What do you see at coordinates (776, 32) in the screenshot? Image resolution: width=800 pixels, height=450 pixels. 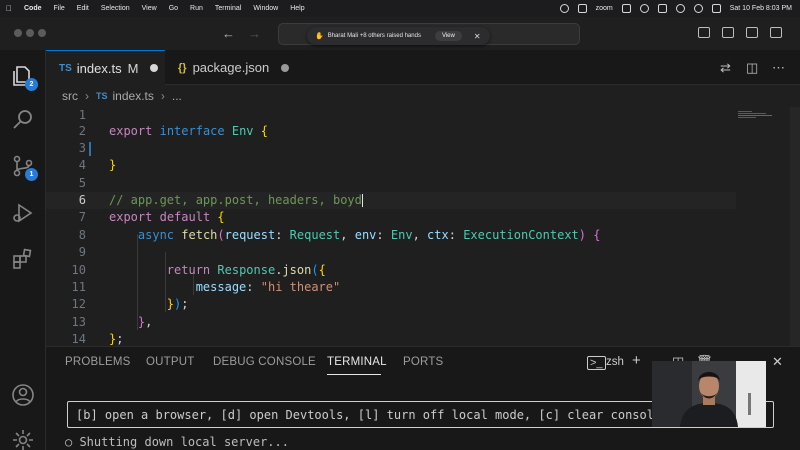 I see `customize-layout-icon` at bounding box center [776, 32].